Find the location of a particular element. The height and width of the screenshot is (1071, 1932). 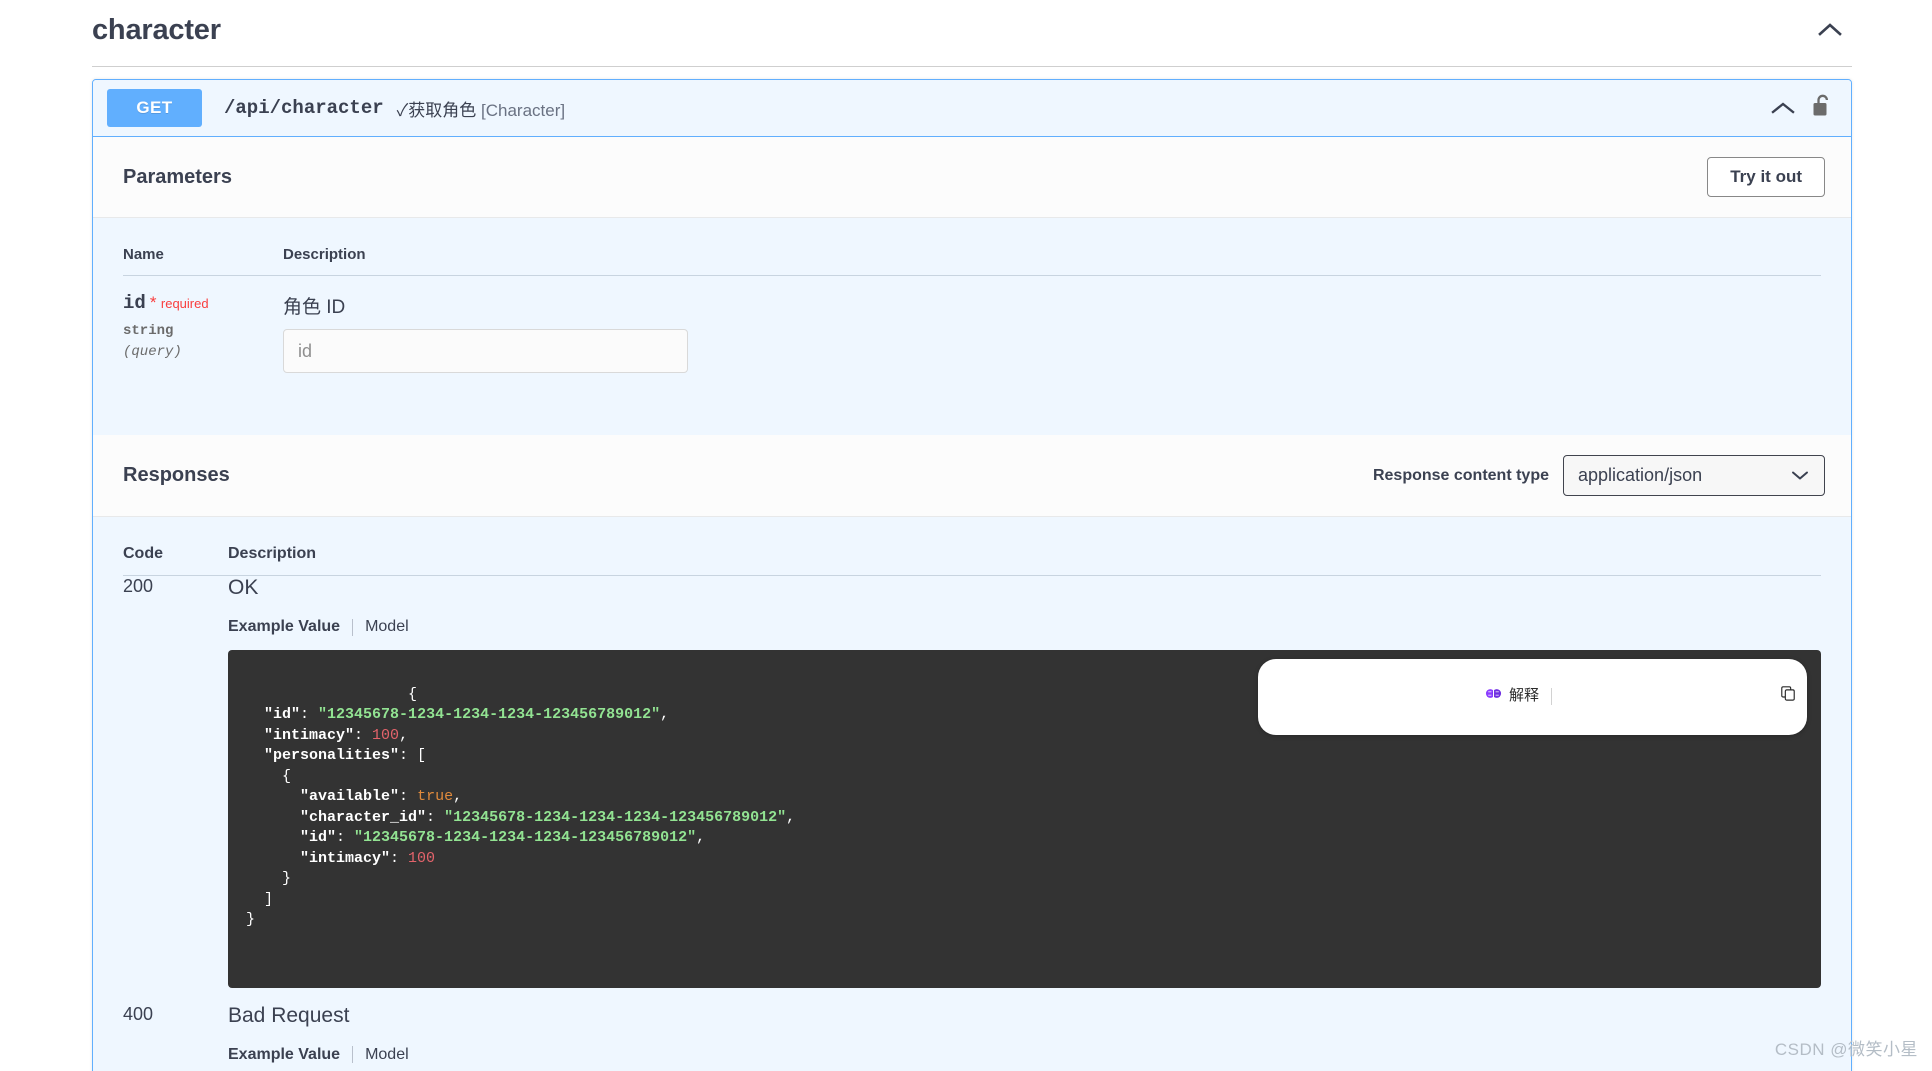

required-label: required is located at coordinates (184, 303).